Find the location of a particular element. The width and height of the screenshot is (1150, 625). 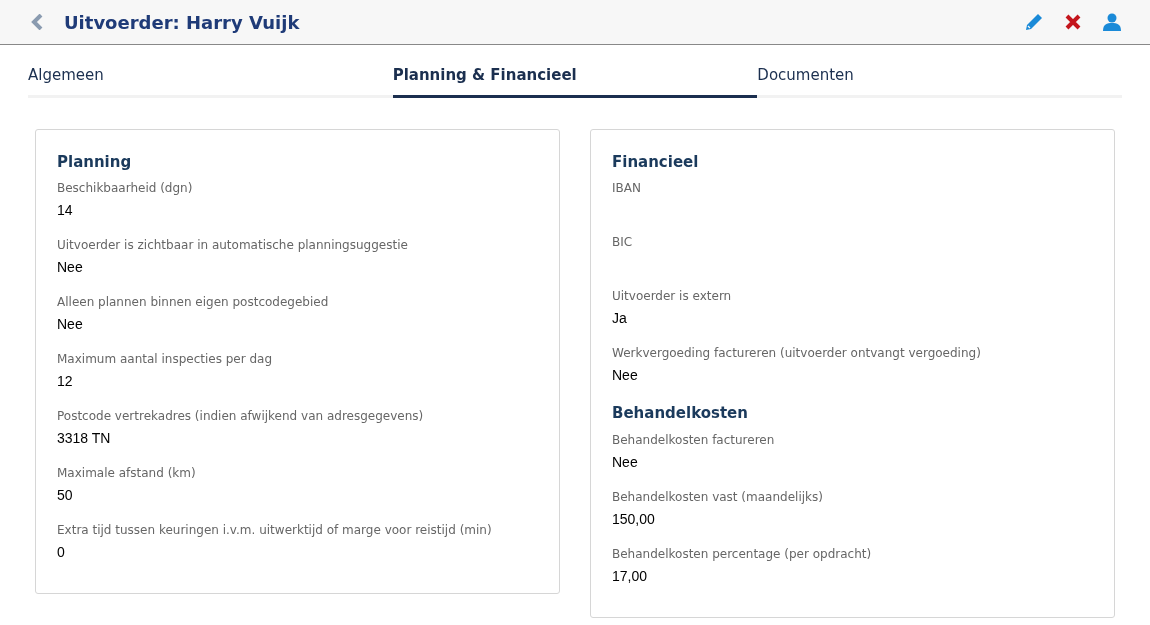

field-label: Alleen plannen binnen eigen postcodegebied is located at coordinates (193, 302).